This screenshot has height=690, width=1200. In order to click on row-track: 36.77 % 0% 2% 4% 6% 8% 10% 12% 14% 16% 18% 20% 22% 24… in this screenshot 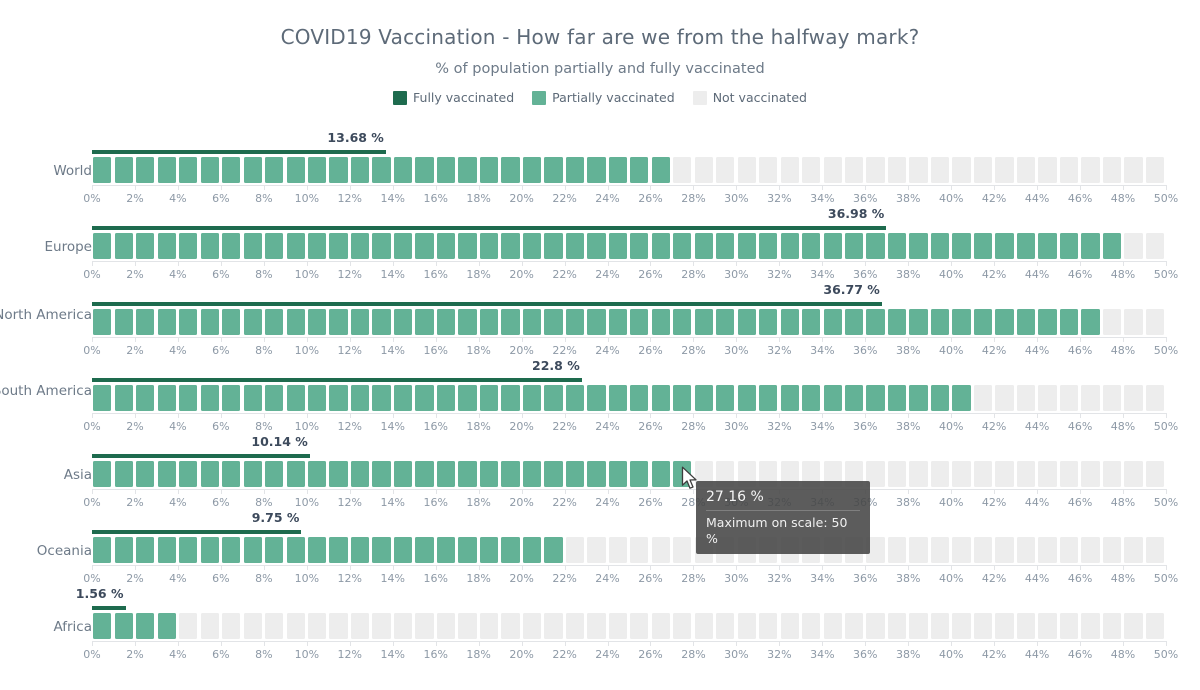, I will do `click(630, 320)`.